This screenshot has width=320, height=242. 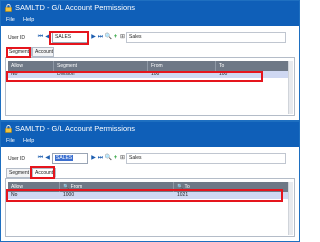 I want to click on account-tab-highlight, so click(x=42, y=172).